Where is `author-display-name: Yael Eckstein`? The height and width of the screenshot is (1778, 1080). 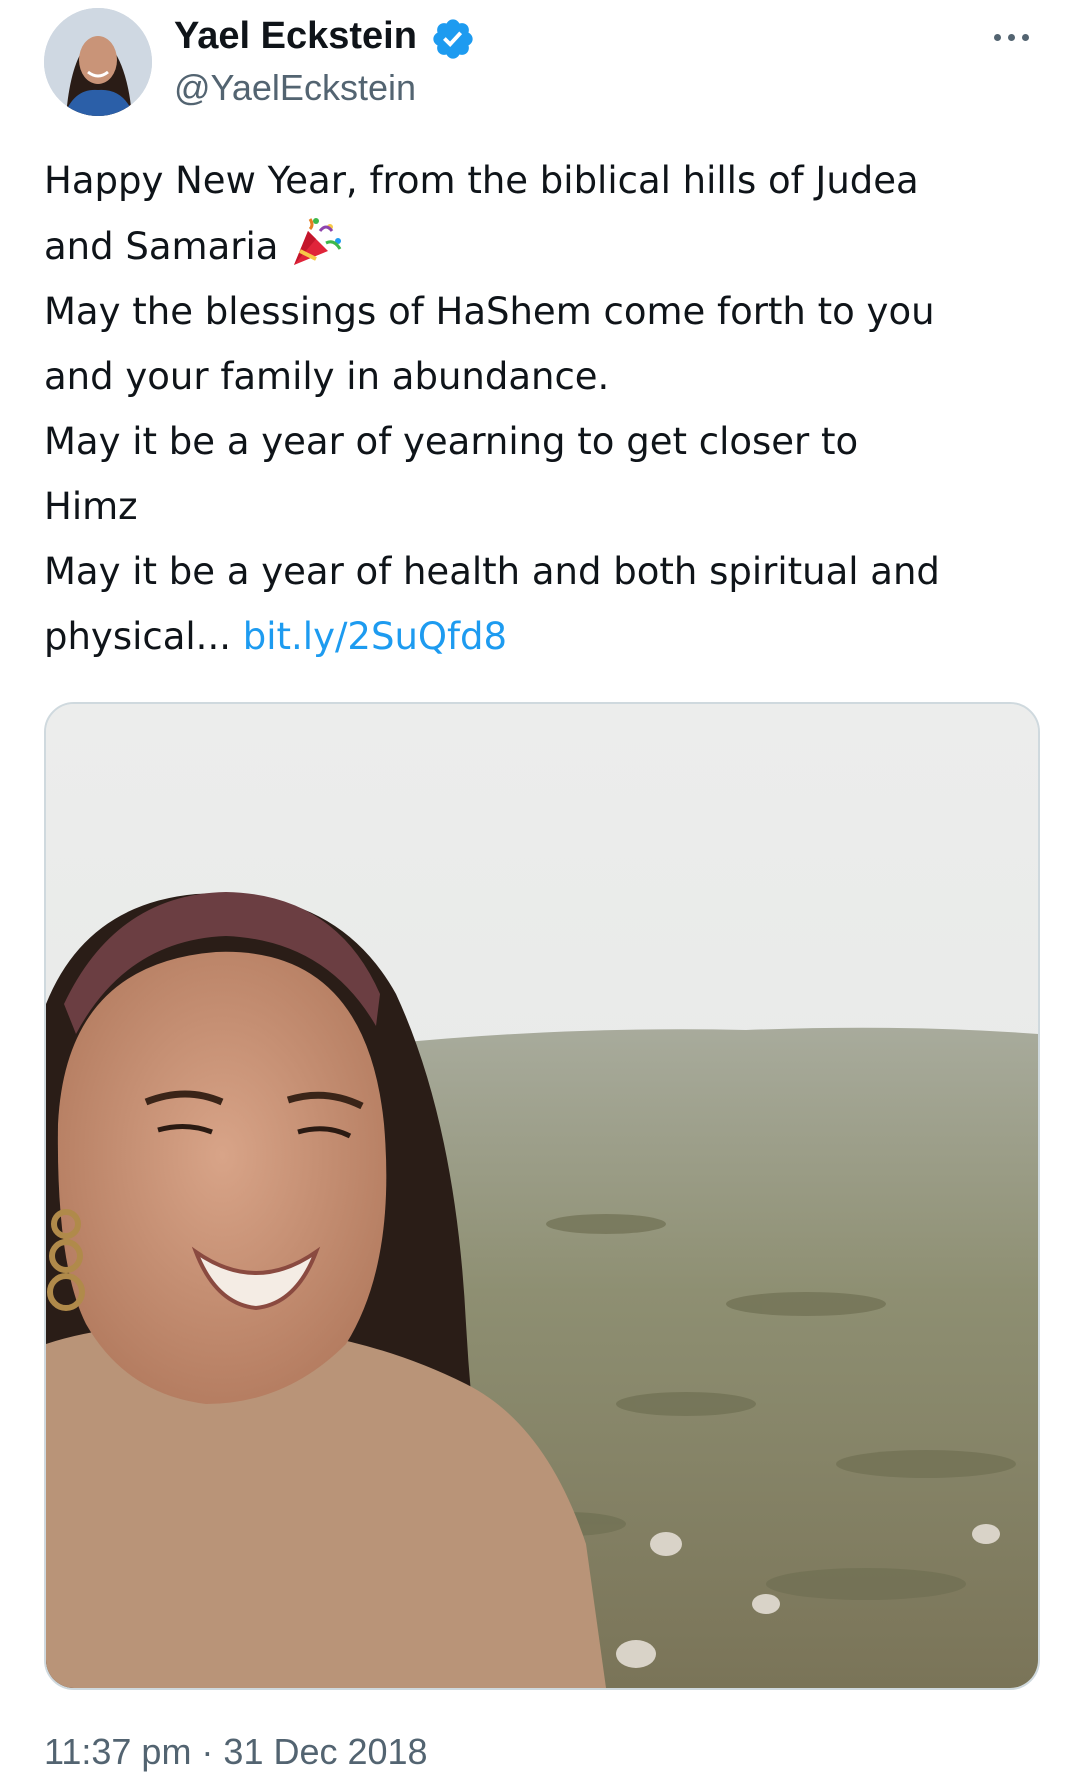 author-display-name: Yael Eckstein is located at coordinates (295, 36).